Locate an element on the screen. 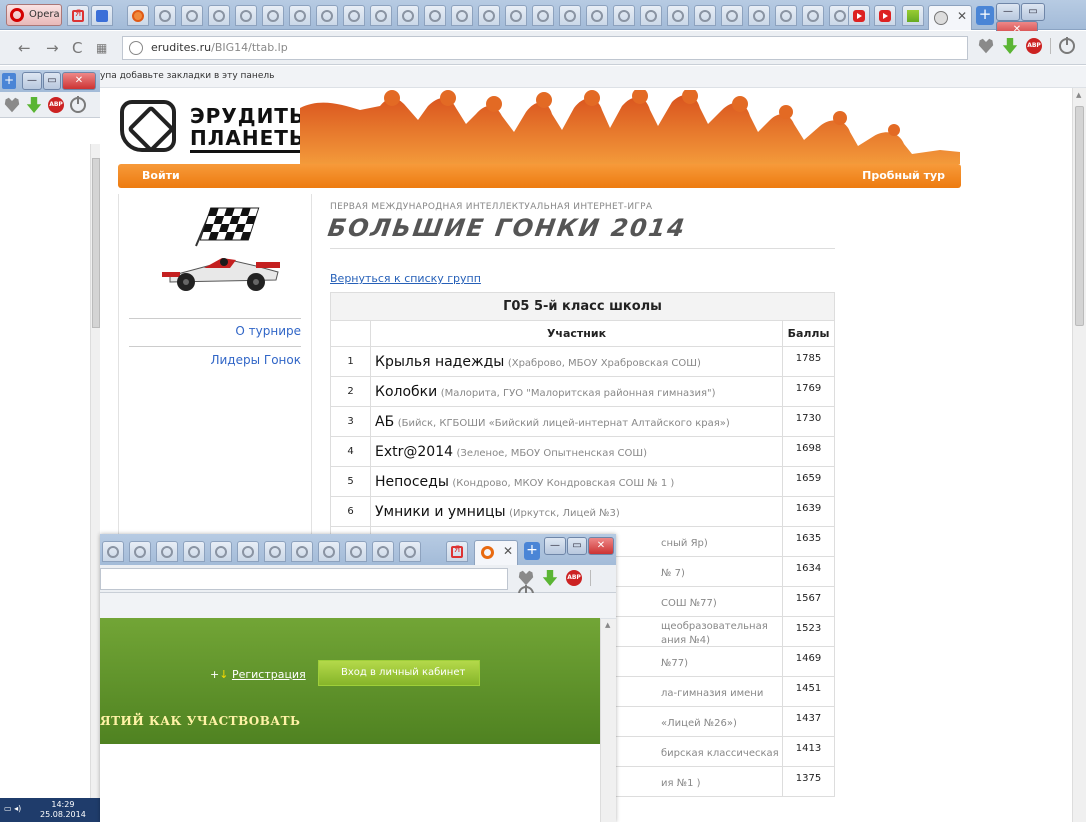 Image resolution: width=1086 pixels, height=822 pixels. tab-site is located at coordinates (138, 15).